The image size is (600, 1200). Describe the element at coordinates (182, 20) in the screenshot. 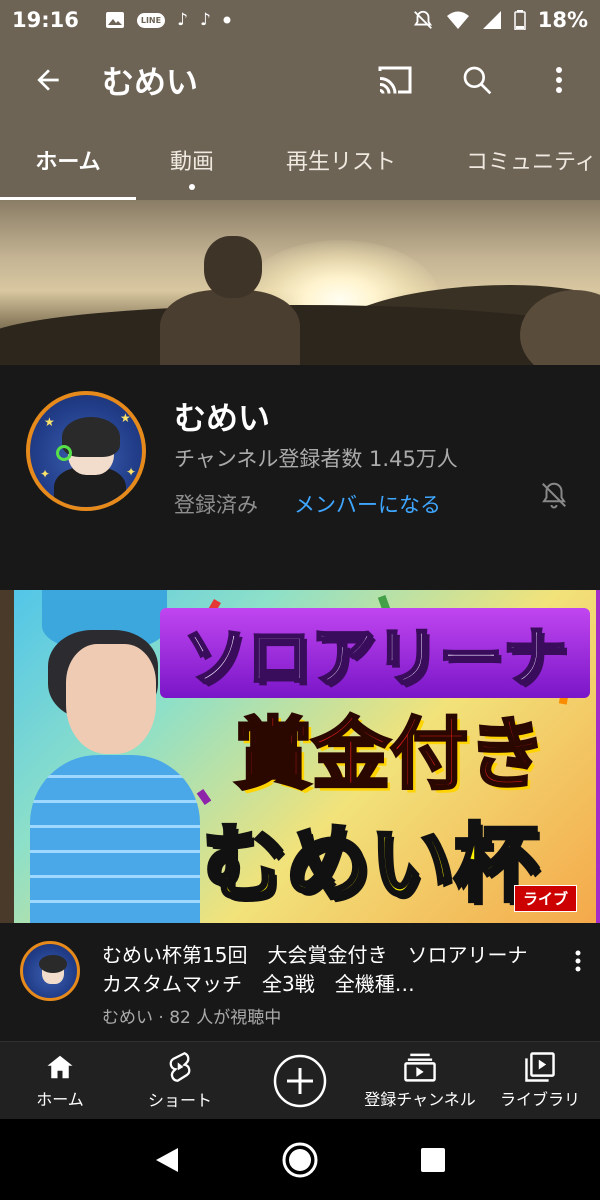

I see `tiktok-notification-icon: ♪` at that location.